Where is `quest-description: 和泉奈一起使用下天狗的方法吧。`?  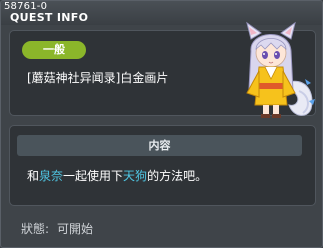 quest-description: 和泉奈一起使用下天狗的方法吧。 is located at coordinates (117, 175).